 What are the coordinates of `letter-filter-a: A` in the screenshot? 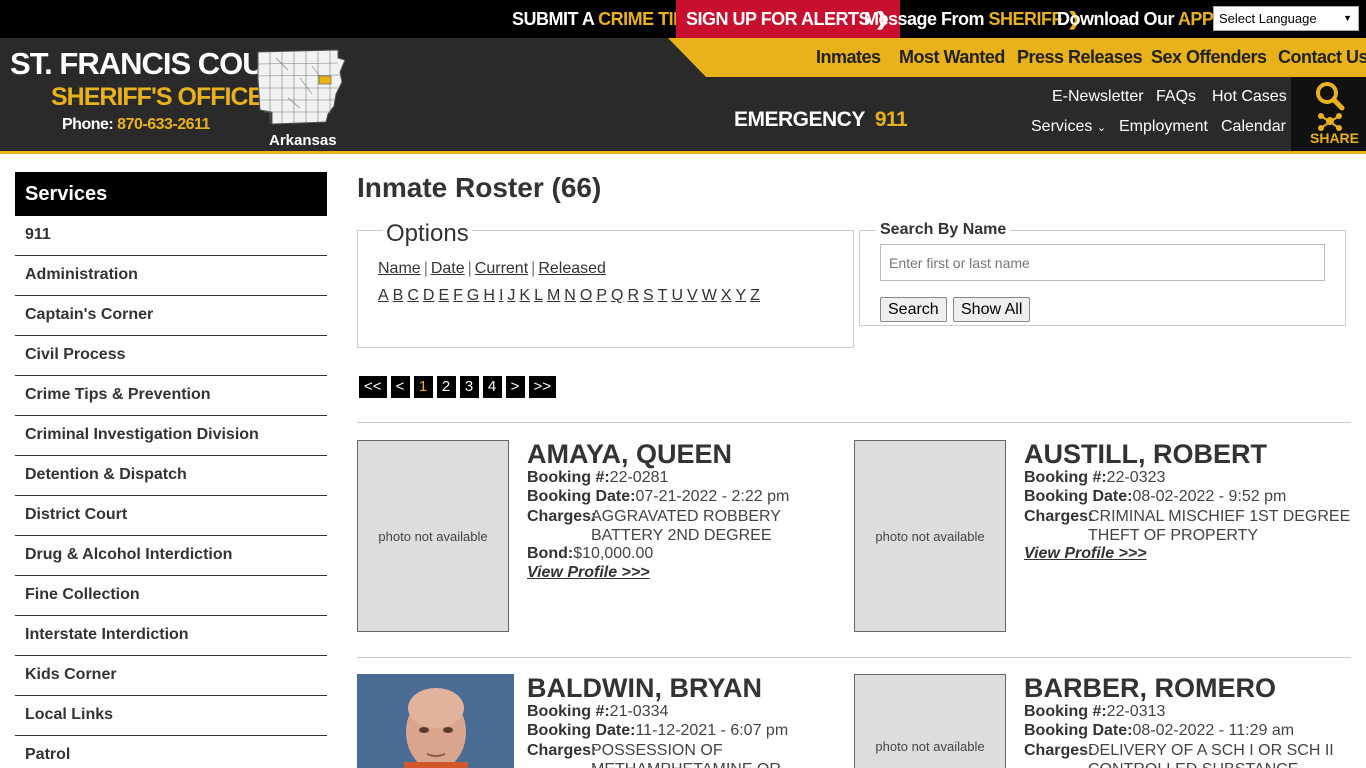 It's located at (383, 295).